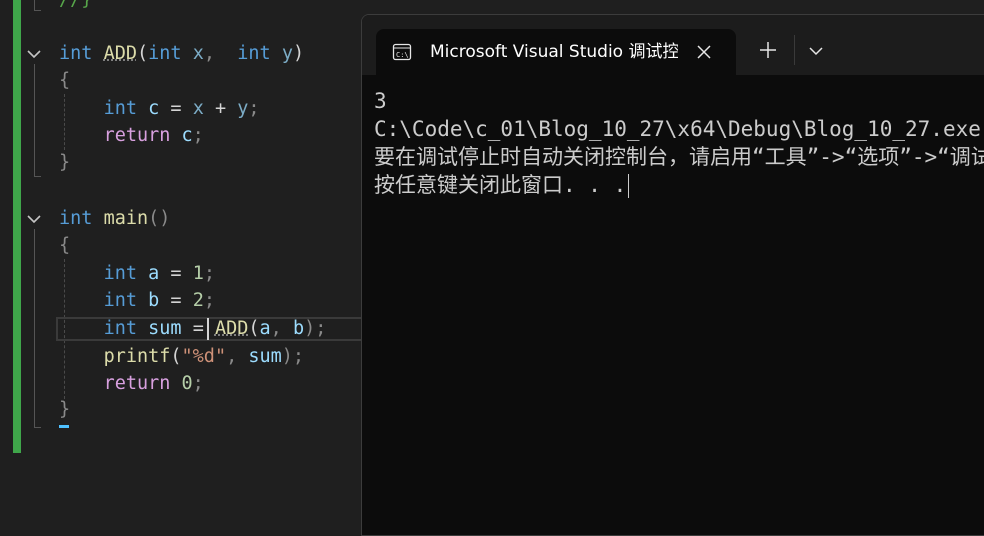 This screenshot has height=536, width=984. I want to click on comment-text: //}, so click(75, 5).